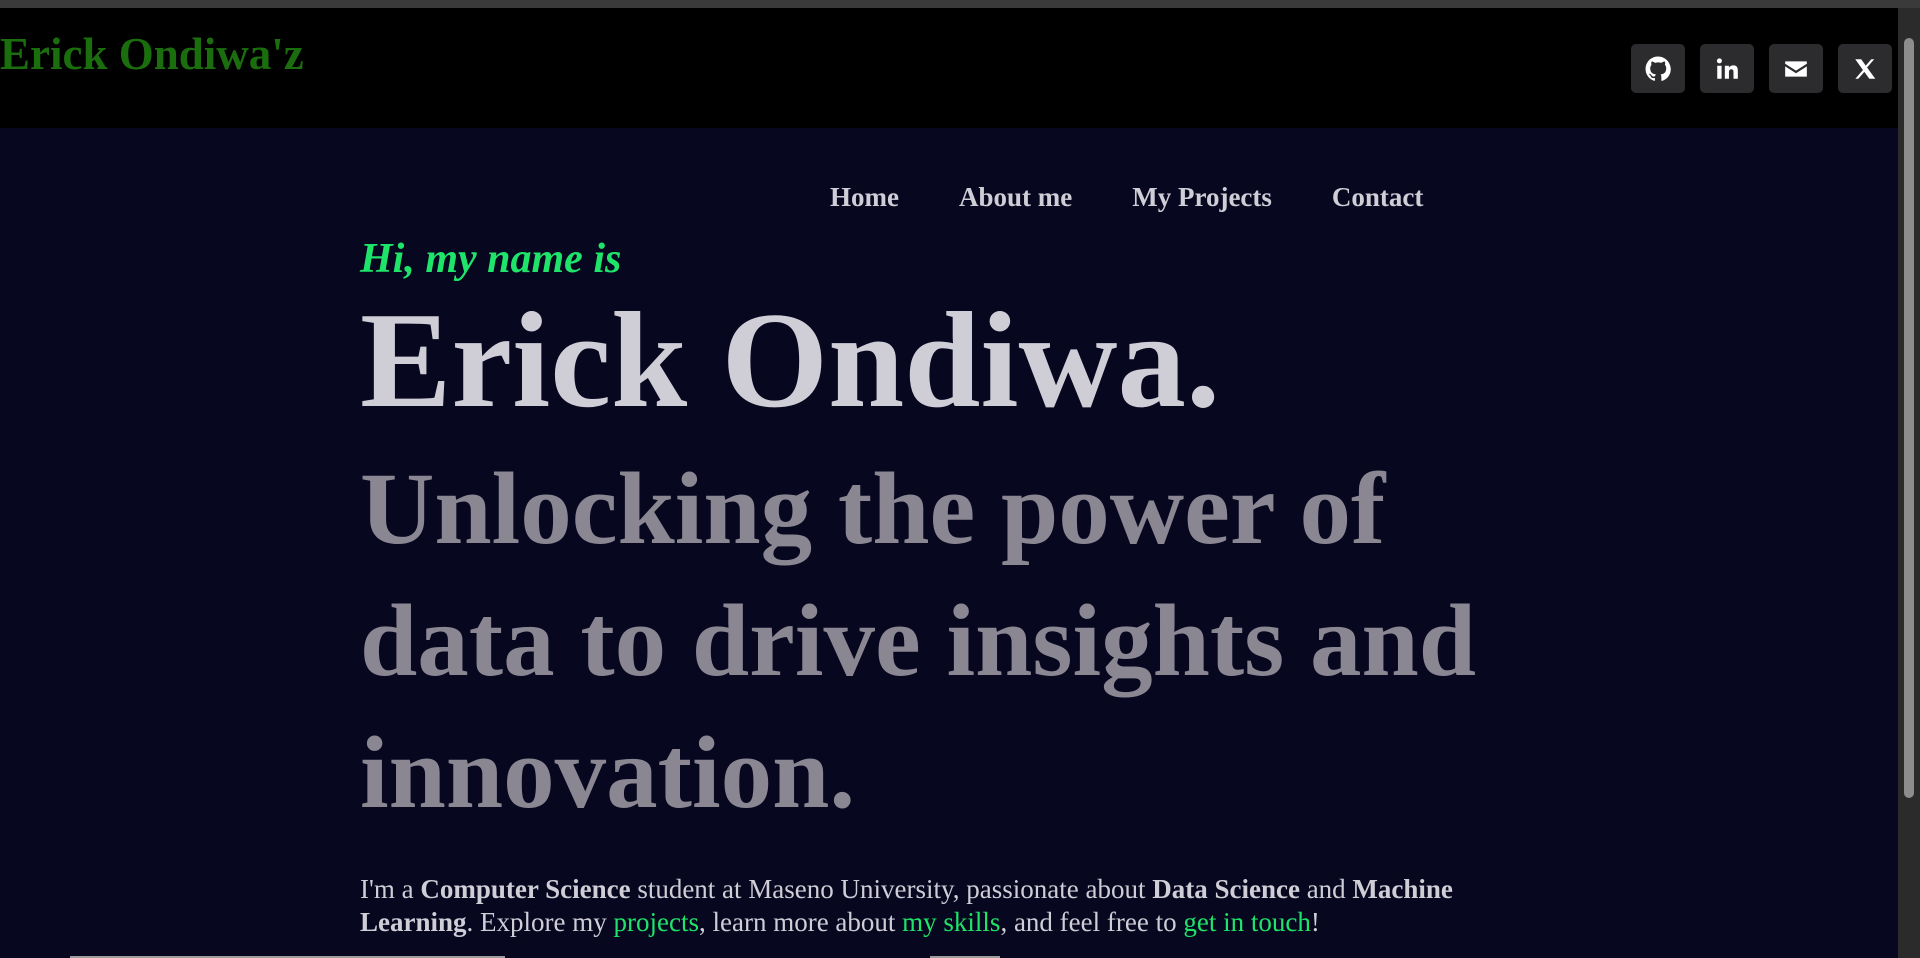 This screenshot has height=958, width=1920. Describe the element at coordinates (1377, 197) in the screenshot. I see `nav-contact: Contact` at that location.